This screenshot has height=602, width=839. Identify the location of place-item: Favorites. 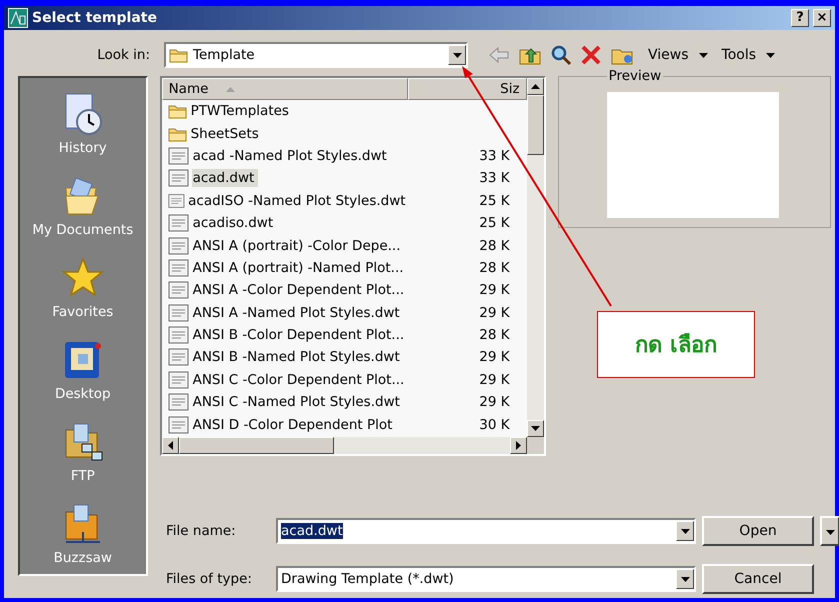
(83, 282).